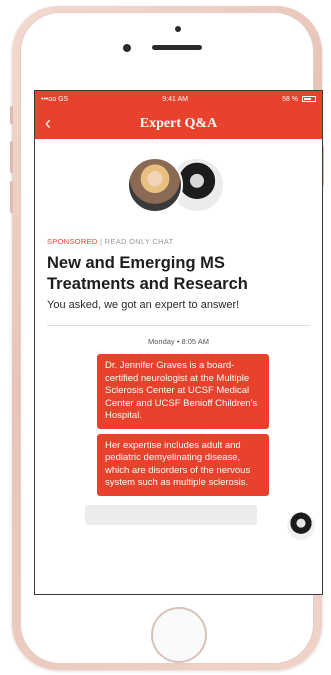 The width and height of the screenshot is (331, 675). I want to click on message-timestamp: Monday • 8:05 AM, so click(178, 341).